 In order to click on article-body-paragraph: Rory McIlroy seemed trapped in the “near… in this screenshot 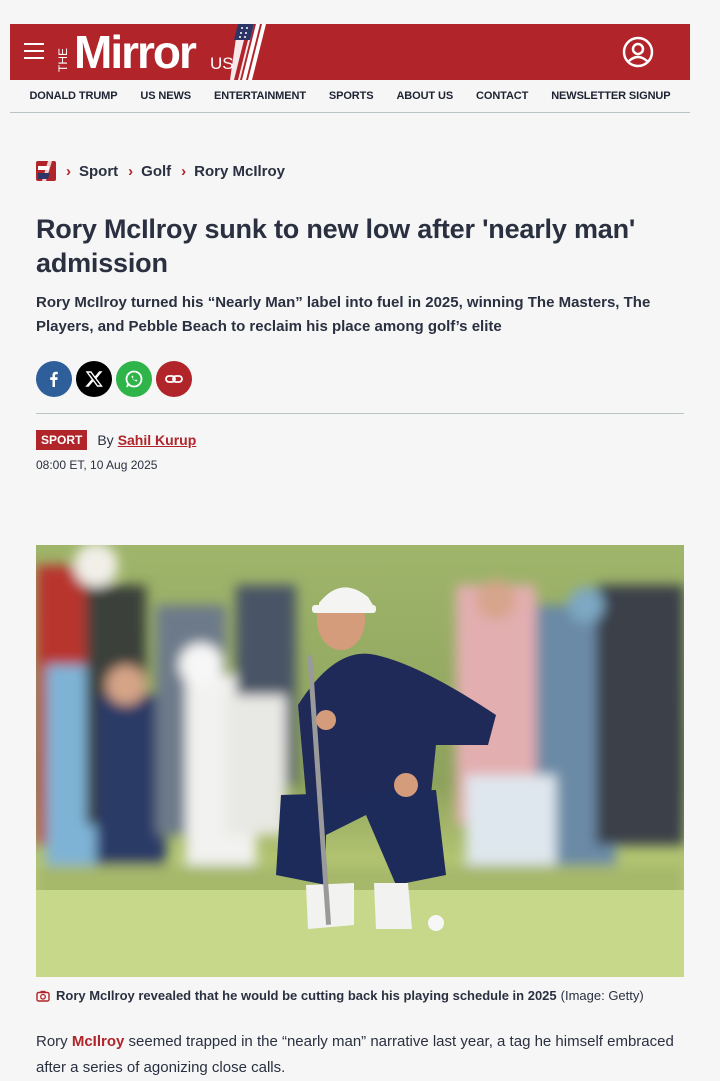, I will do `click(356, 1055)`.